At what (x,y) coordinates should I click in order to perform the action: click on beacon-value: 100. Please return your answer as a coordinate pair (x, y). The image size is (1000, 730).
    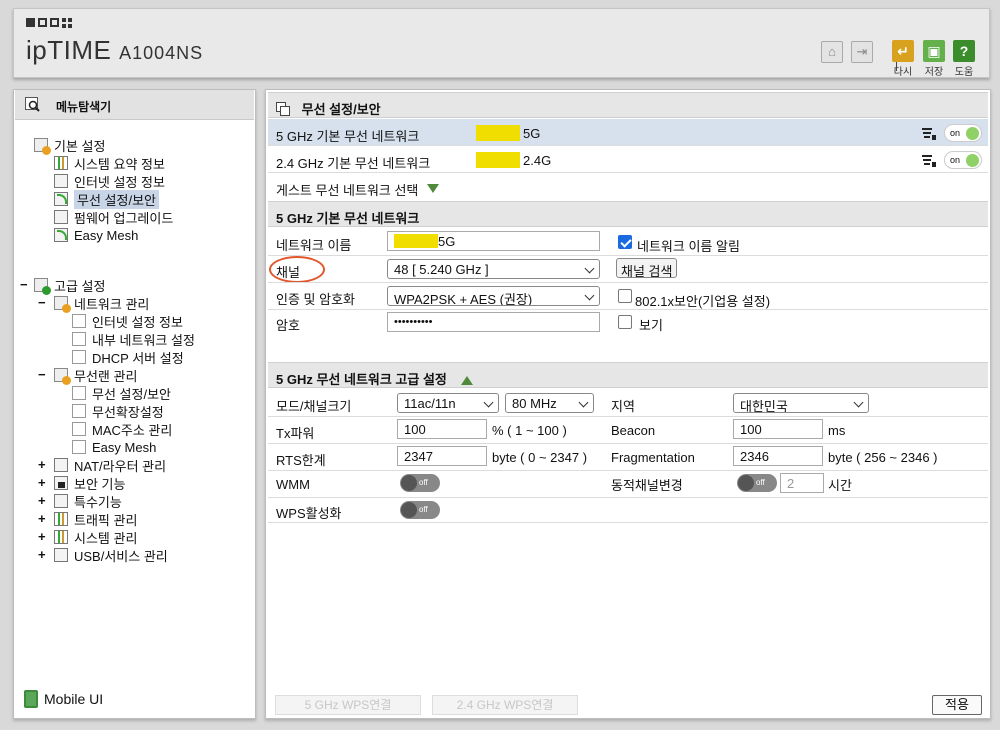
    Looking at the image, I should click on (751, 429).